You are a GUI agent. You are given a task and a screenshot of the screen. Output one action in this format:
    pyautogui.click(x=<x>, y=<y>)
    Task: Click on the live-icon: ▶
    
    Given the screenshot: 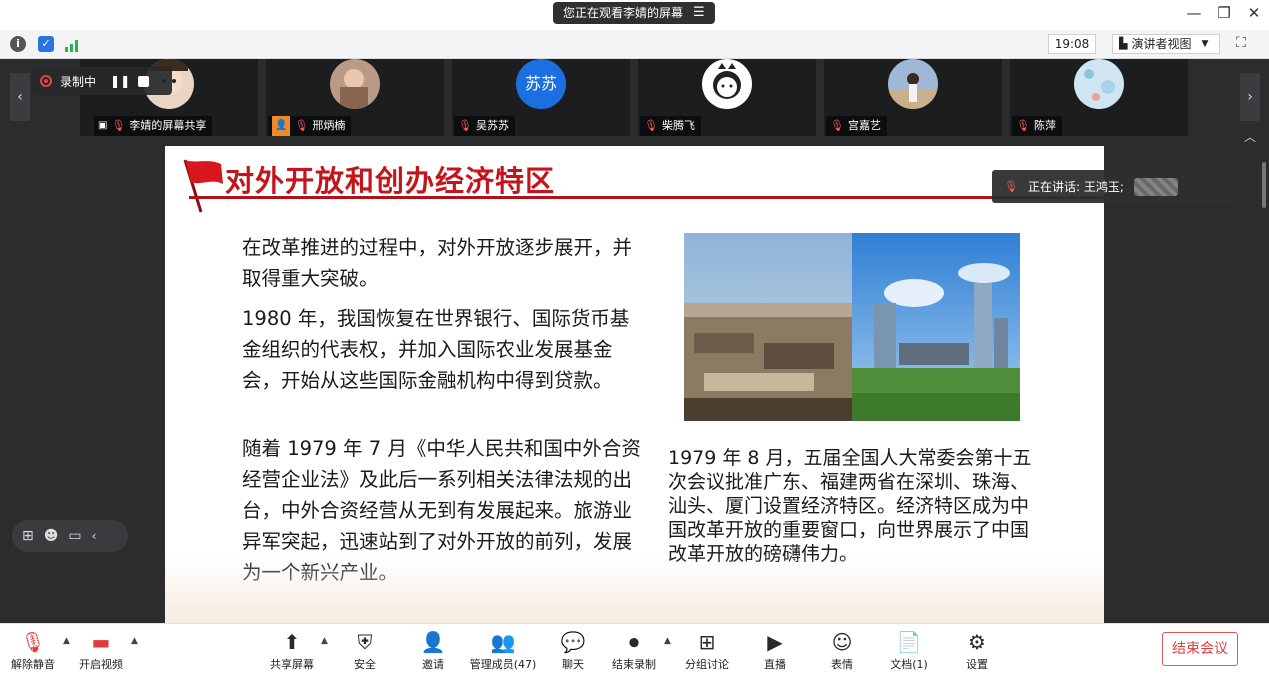 What is the action you would take?
    pyautogui.click(x=775, y=642)
    